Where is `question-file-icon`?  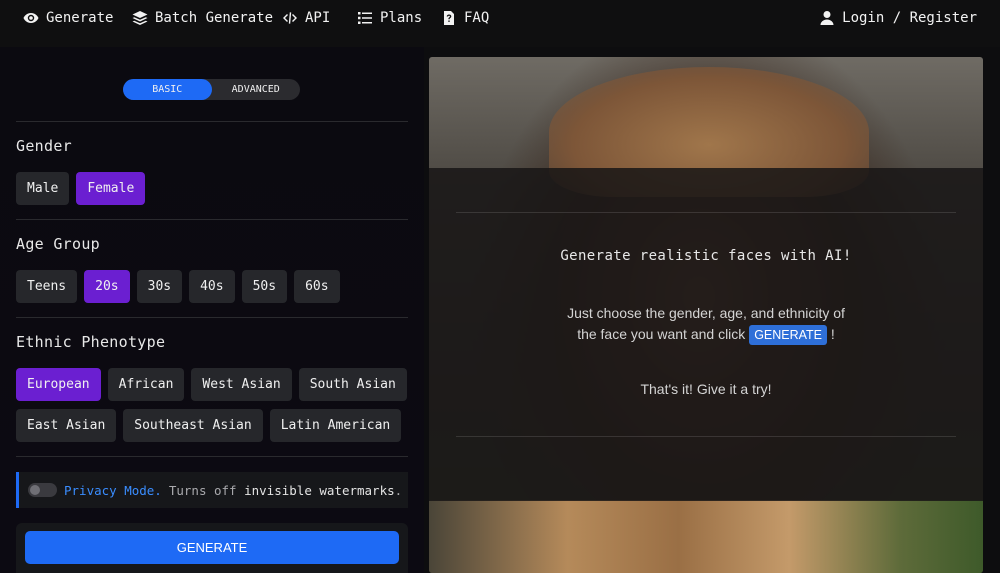 question-file-icon is located at coordinates (449, 18).